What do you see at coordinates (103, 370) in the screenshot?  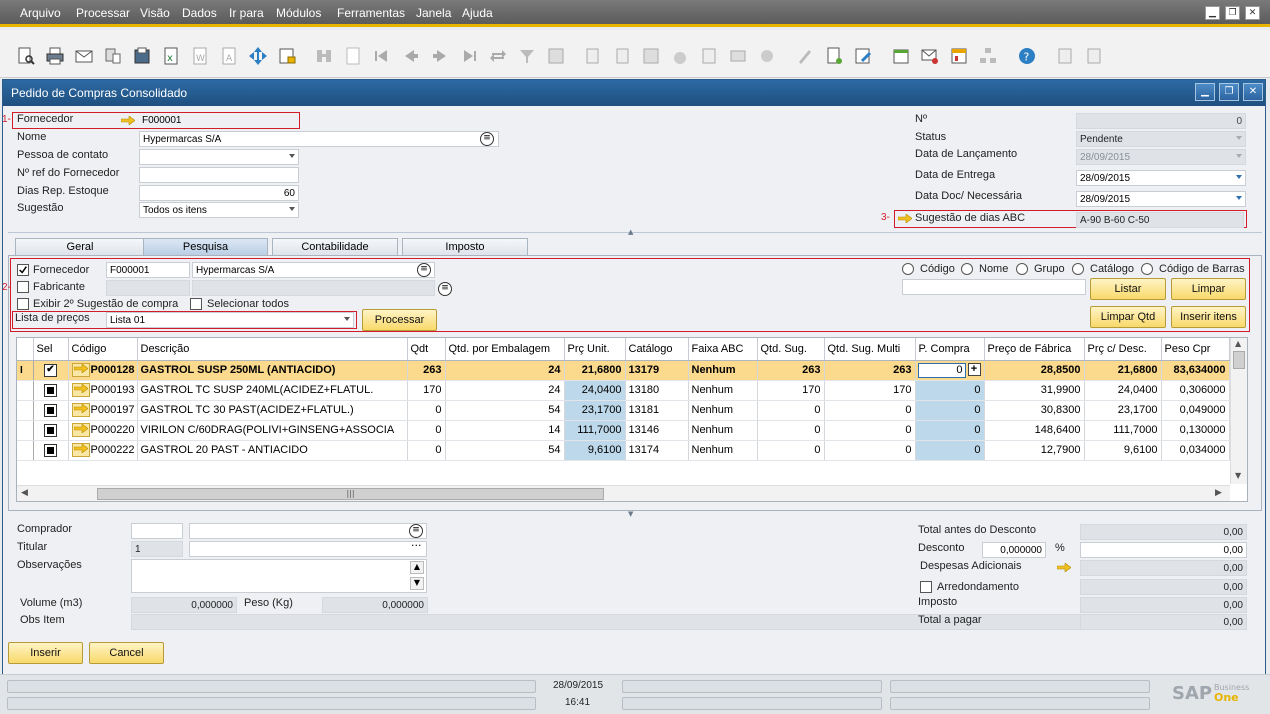 I see `codigo-cell: P000128` at bounding box center [103, 370].